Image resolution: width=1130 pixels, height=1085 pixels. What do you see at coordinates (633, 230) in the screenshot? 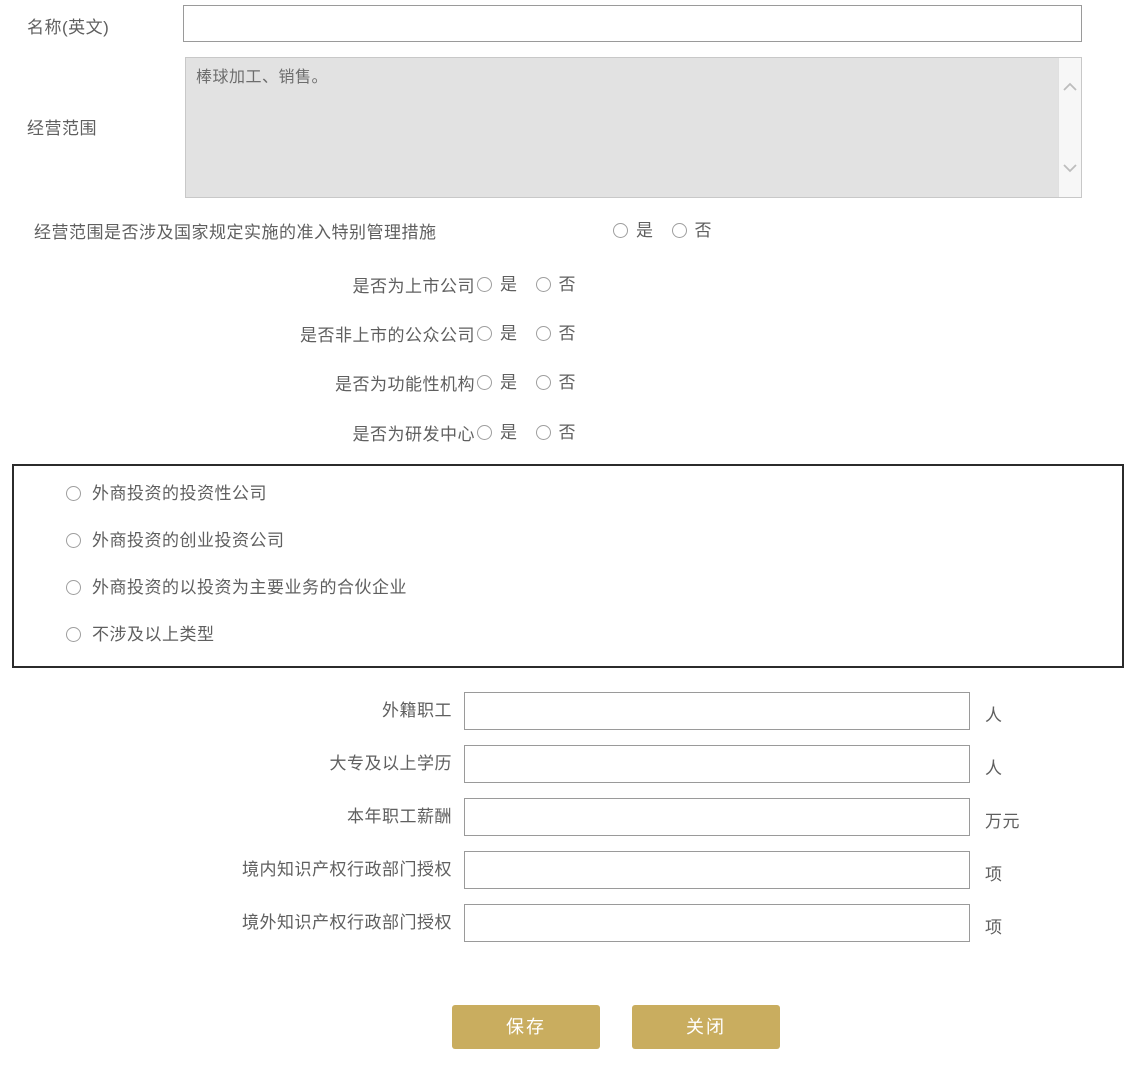
I see `special-access-option-yes: 是` at bounding box center [633, 230].